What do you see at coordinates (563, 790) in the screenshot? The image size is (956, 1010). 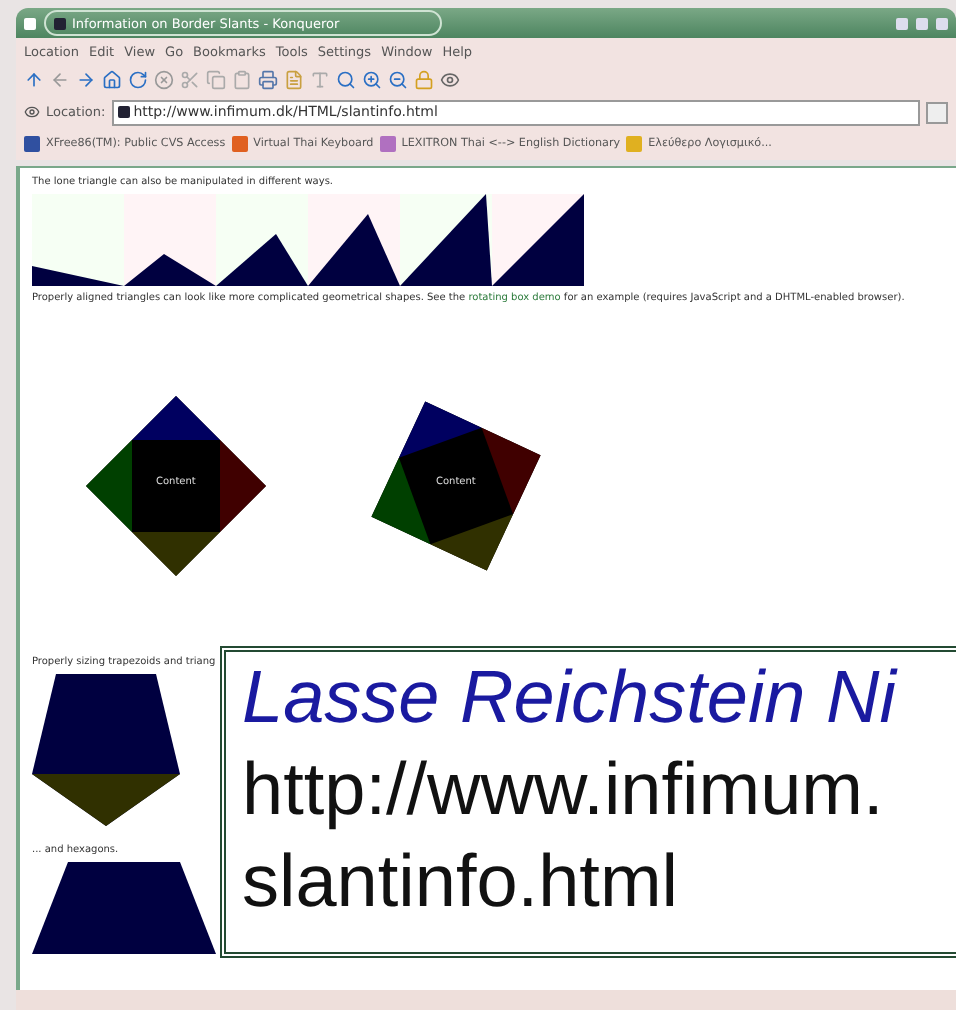 I see `url-text: http://www.infimum.` at bounding box center [563, 790].